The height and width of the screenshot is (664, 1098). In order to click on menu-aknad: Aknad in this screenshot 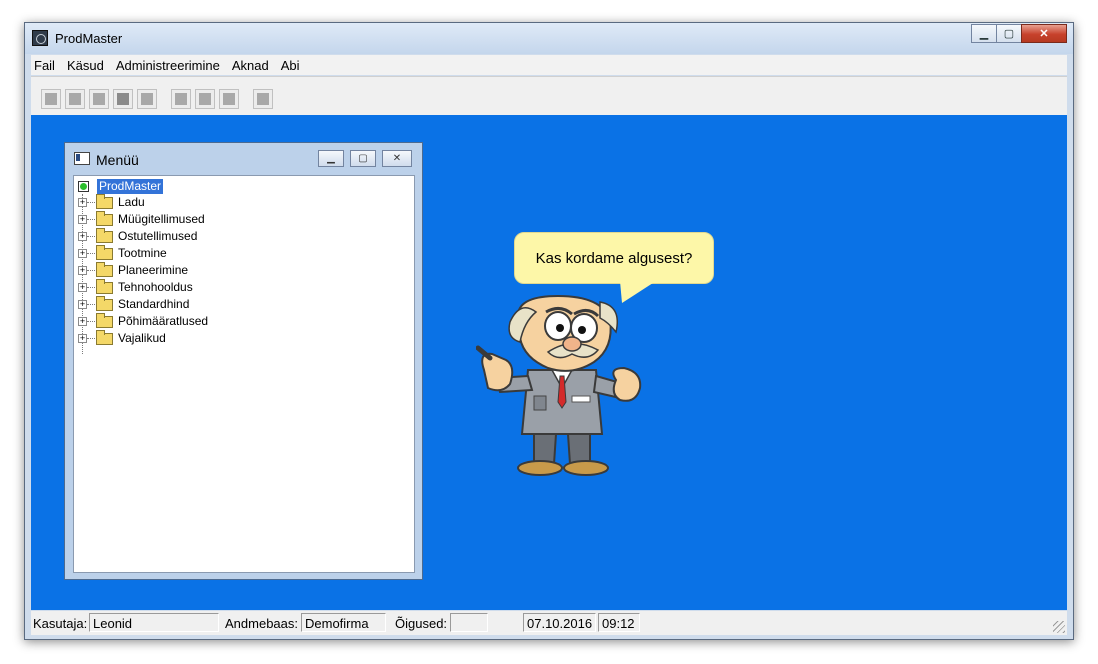, I will do `click(250, 65)`.